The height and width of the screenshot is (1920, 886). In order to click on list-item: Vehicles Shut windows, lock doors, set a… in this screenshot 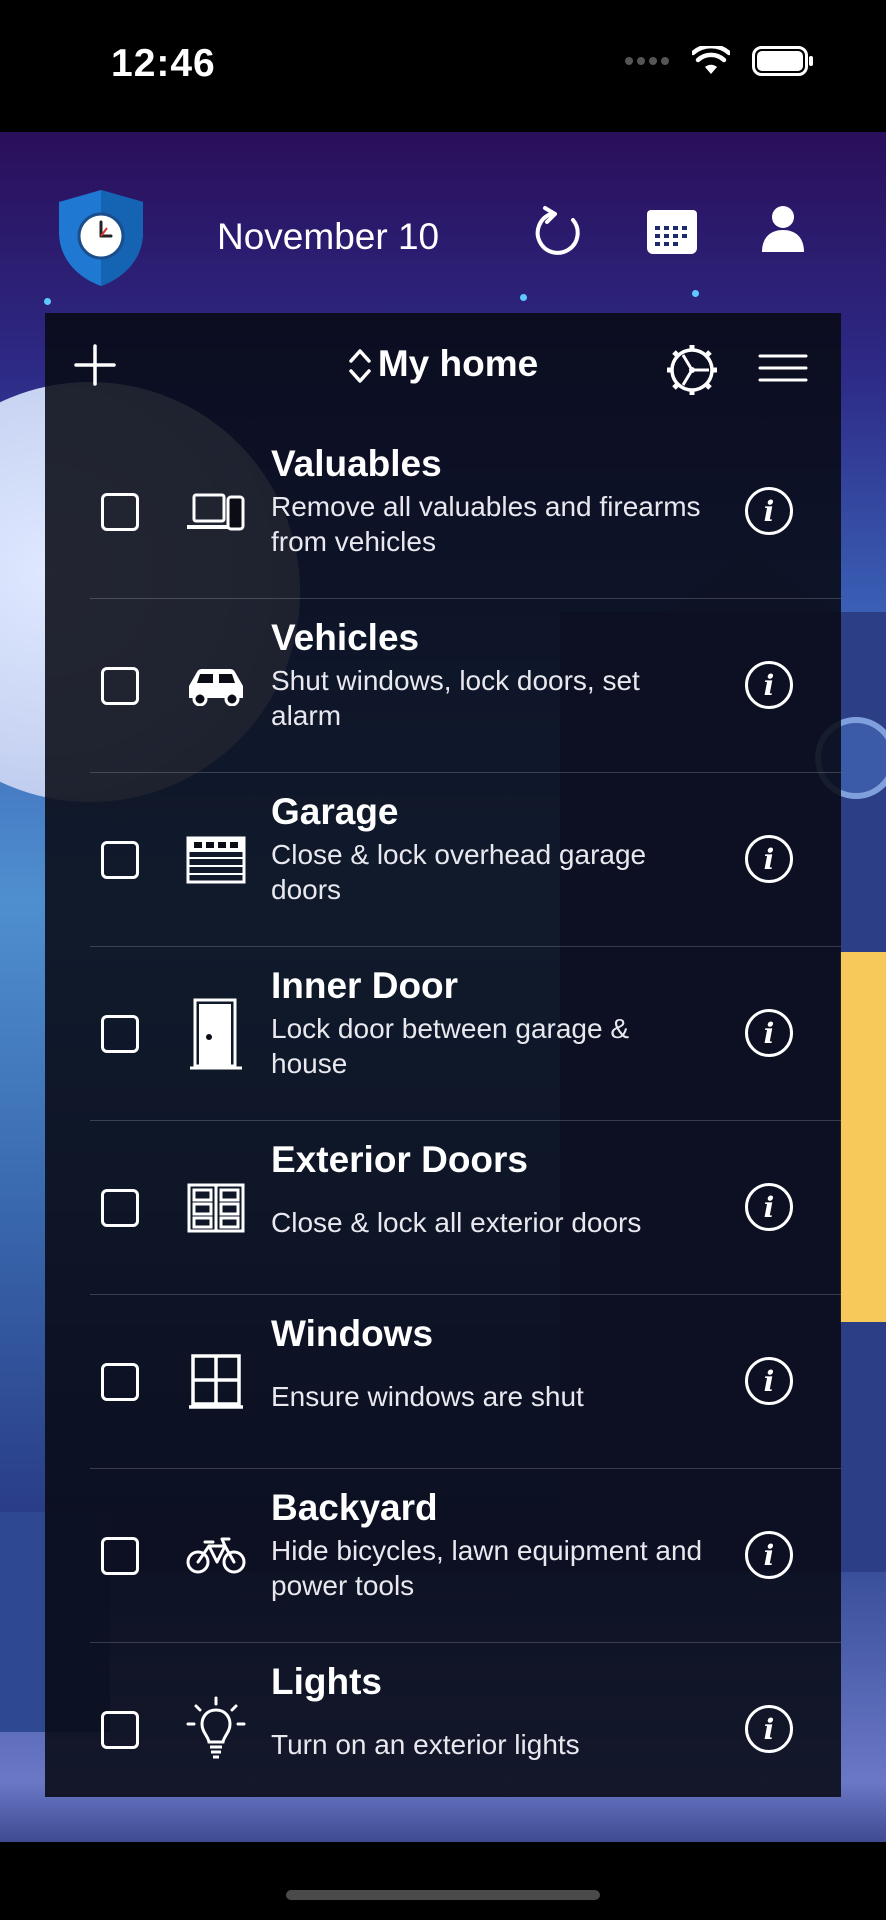, I will do `click(443, 686)`.